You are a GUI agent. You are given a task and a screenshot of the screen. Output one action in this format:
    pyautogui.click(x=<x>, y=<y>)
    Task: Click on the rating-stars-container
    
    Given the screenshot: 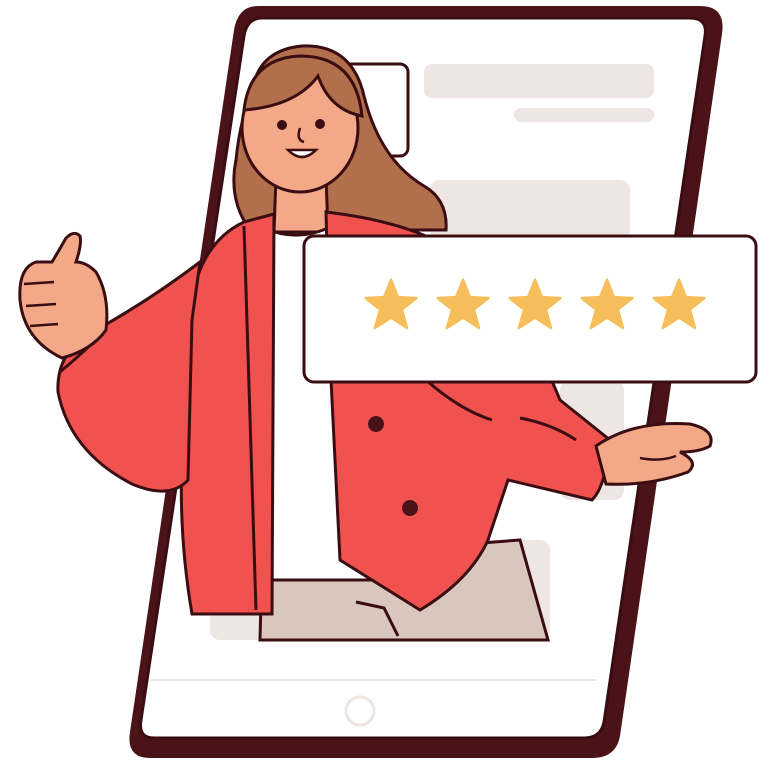 What is the action you would take?
    pyautogui.click(x=530, y=309)
    